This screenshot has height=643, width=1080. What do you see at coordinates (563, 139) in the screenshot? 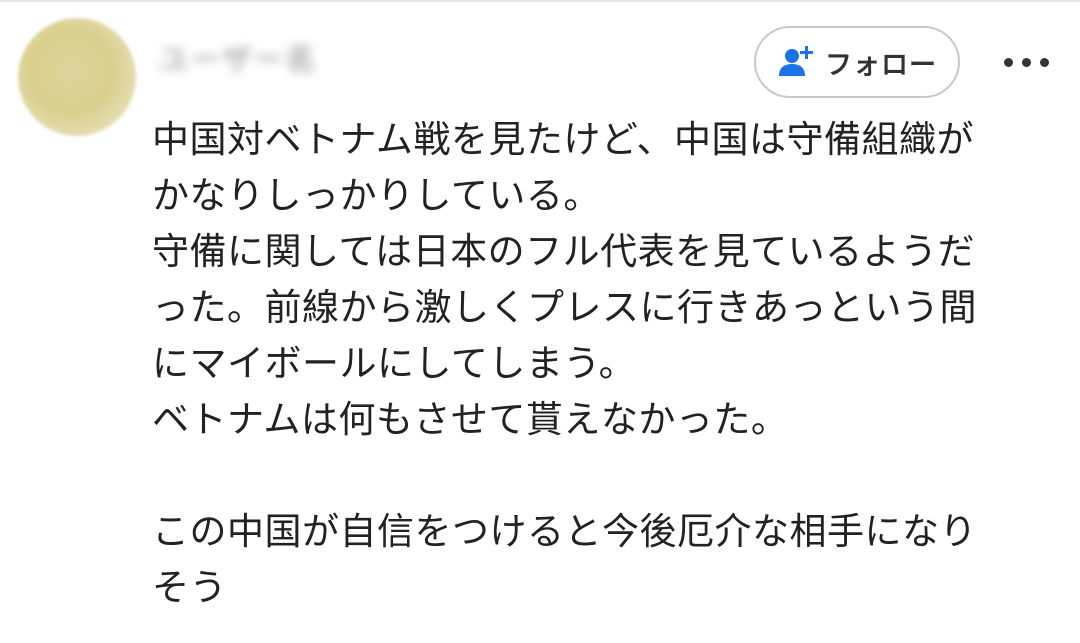
I see `comment-line: 中国対ベトナム戦を見たけど、中国は守備組織が` at bounding box center [563, 139].